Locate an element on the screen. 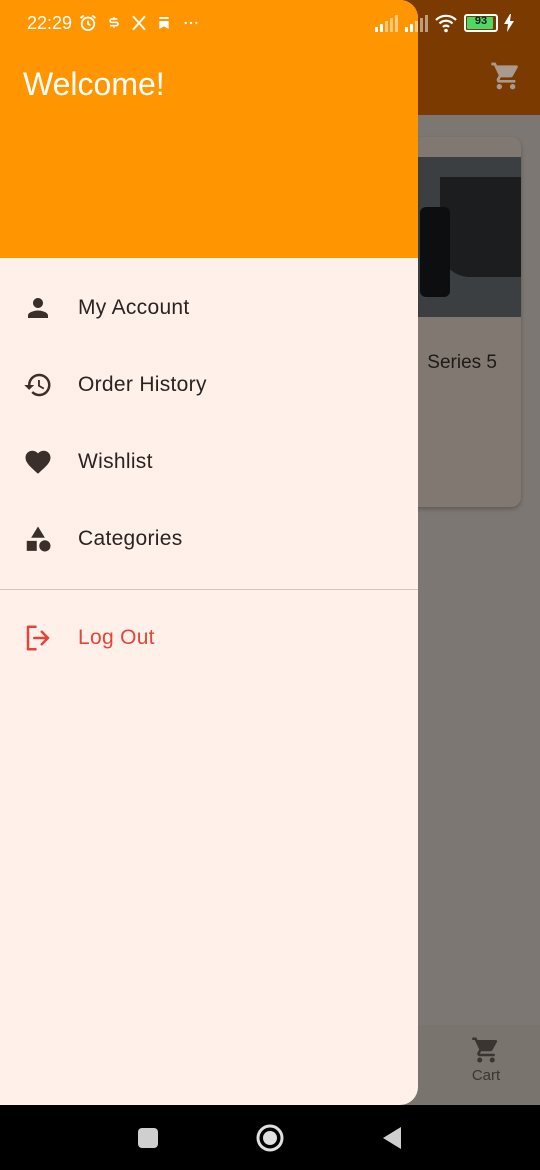 The width and height of the screenshot is (540, 1170). alarm-icon is located at coordinates (88, 23).